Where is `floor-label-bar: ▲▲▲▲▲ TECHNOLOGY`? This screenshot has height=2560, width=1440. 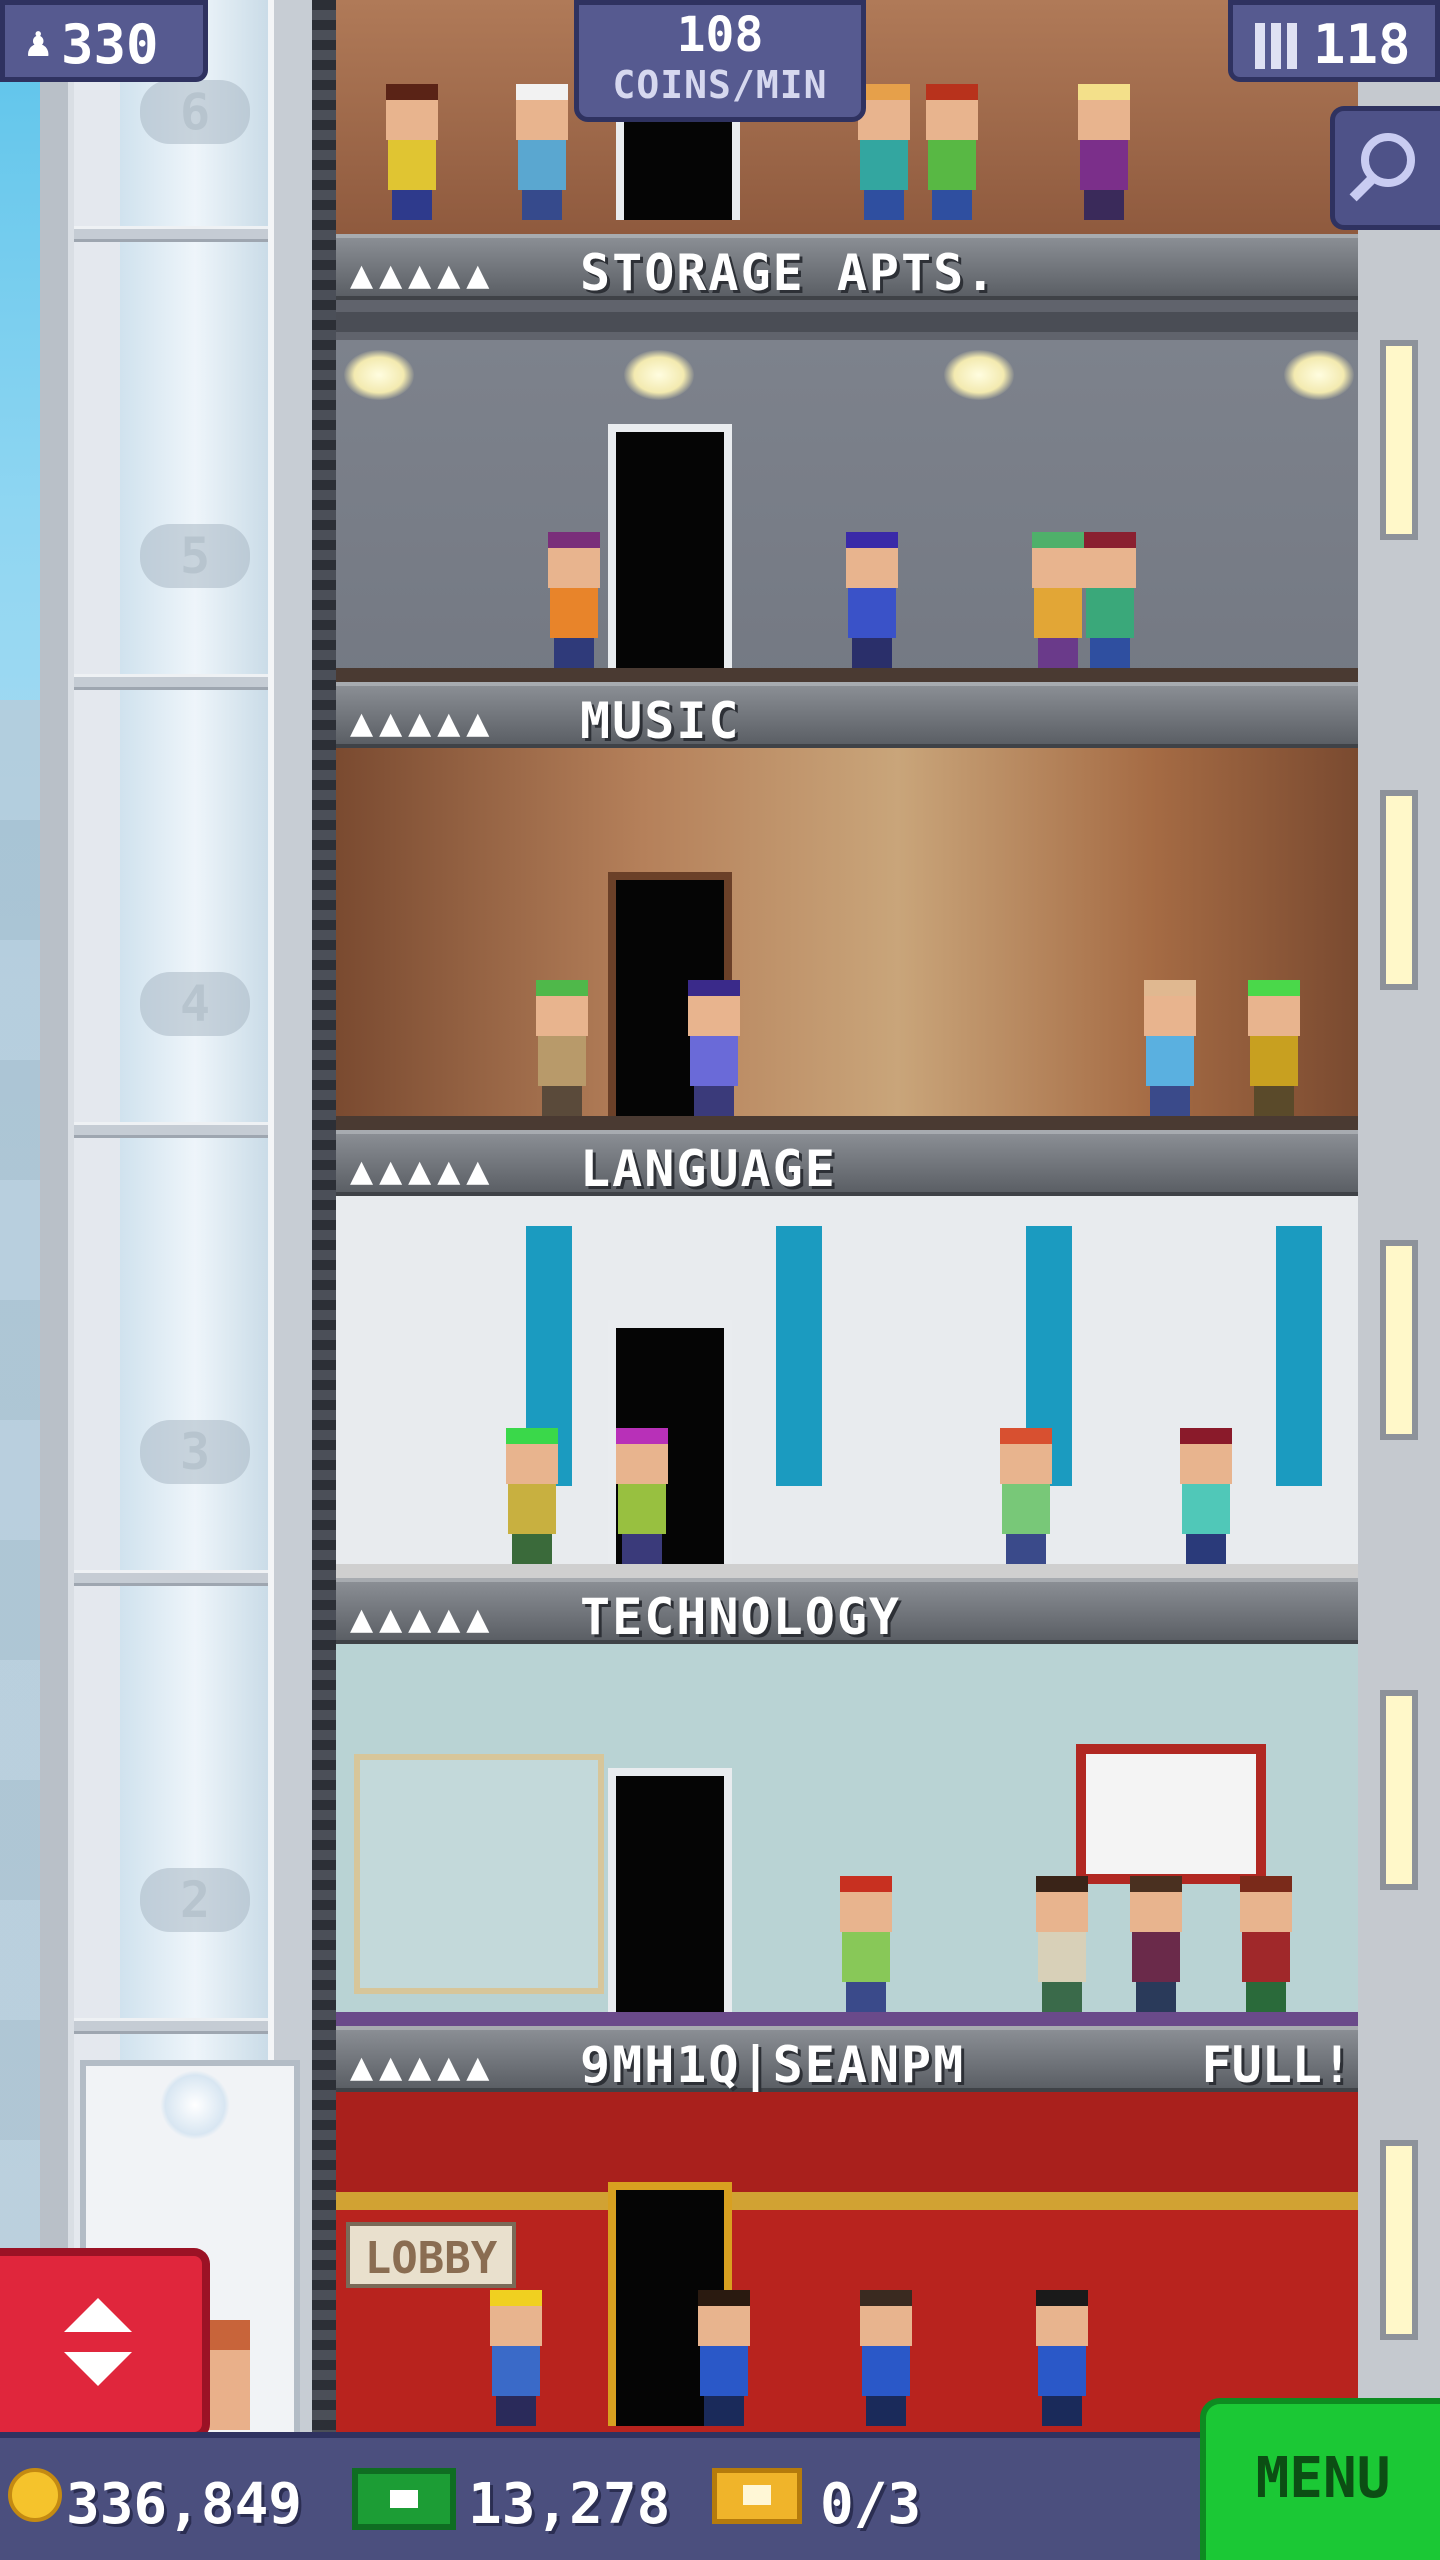 floor-label-bar: ▲▲▲▲▲ TECHNOLOGY is located at coordinates (847, 1612).